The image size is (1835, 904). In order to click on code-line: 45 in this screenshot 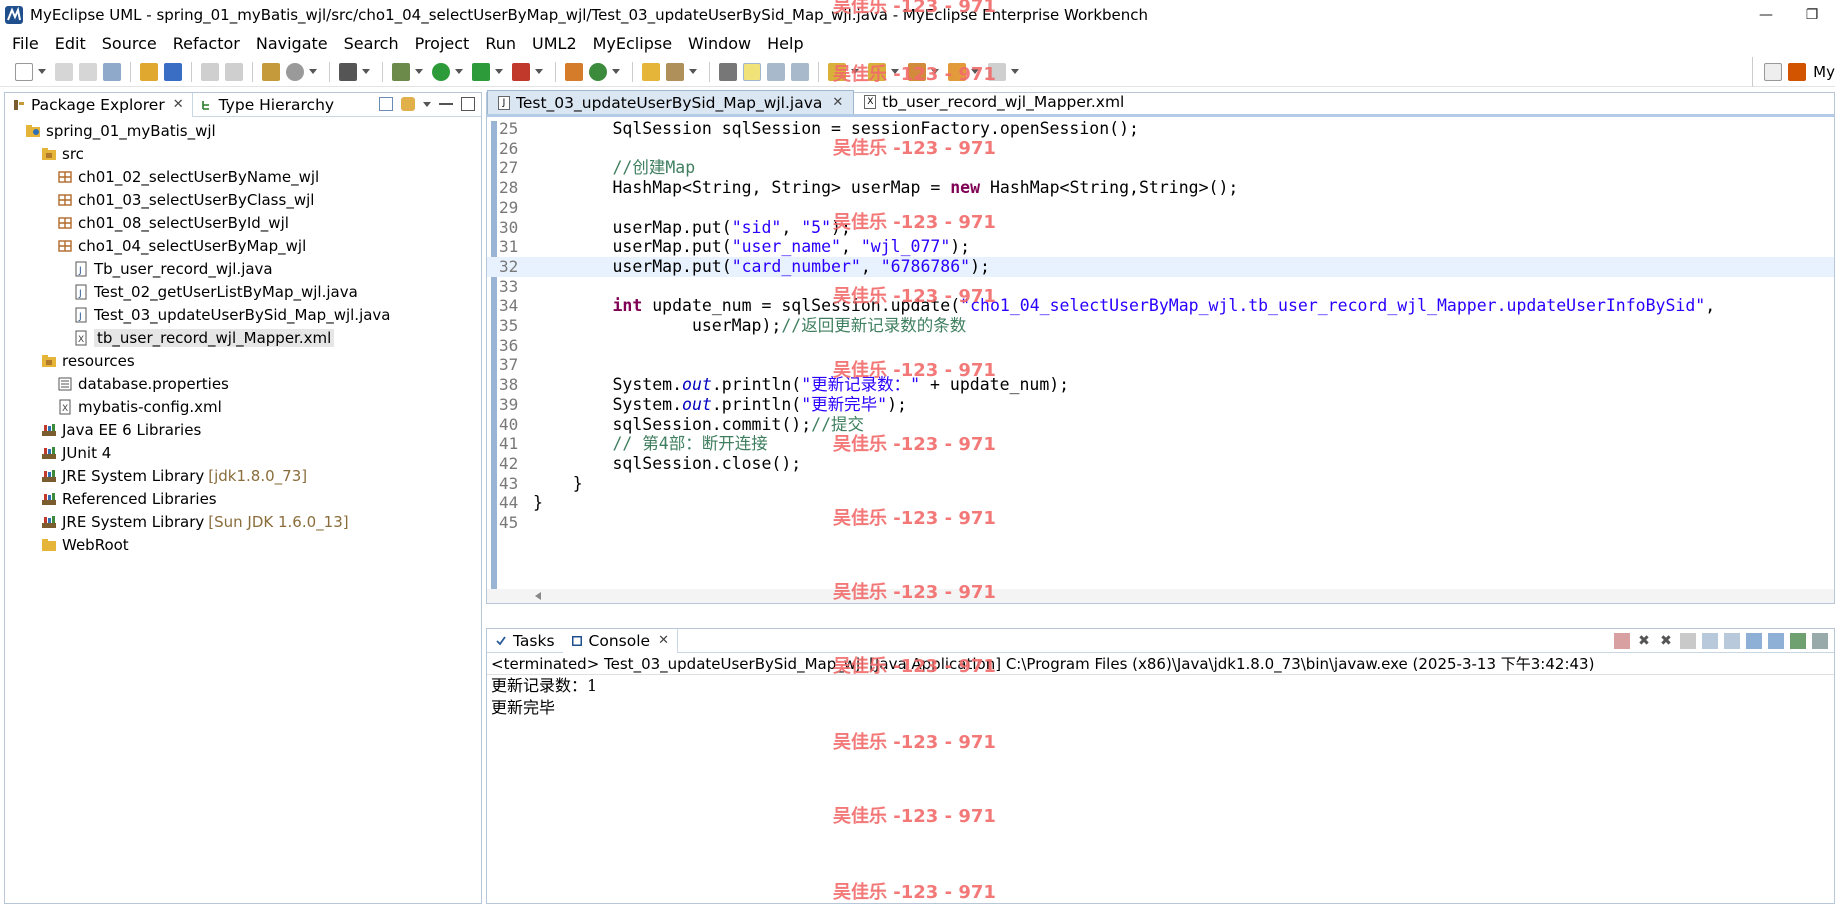, I will do `click(1160, 523)`.